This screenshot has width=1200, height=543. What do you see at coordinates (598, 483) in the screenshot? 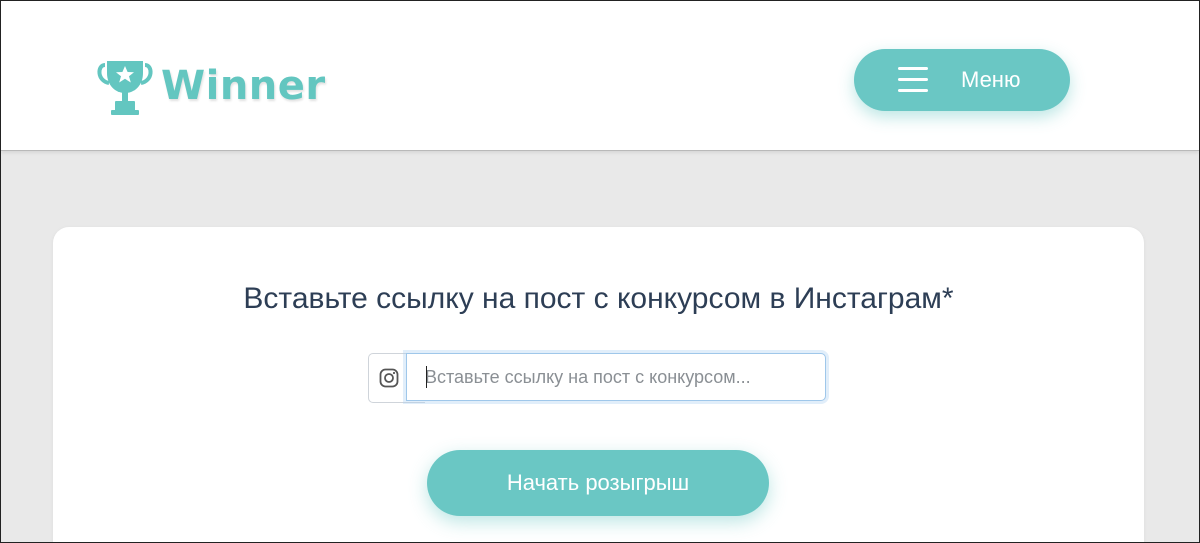
I see `start-giveaway-button: Начать розыгрыш` at bounding box center [598, 483].